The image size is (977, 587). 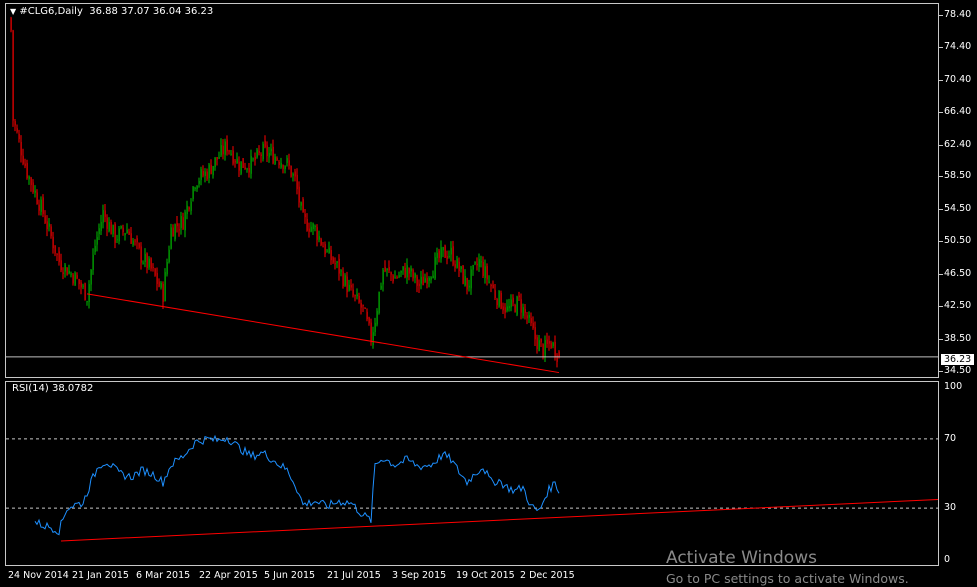 What do you see at coordinates (499, 520) in the screenshot?
I see `rsi-trendline` at bounding box center [499, 520].